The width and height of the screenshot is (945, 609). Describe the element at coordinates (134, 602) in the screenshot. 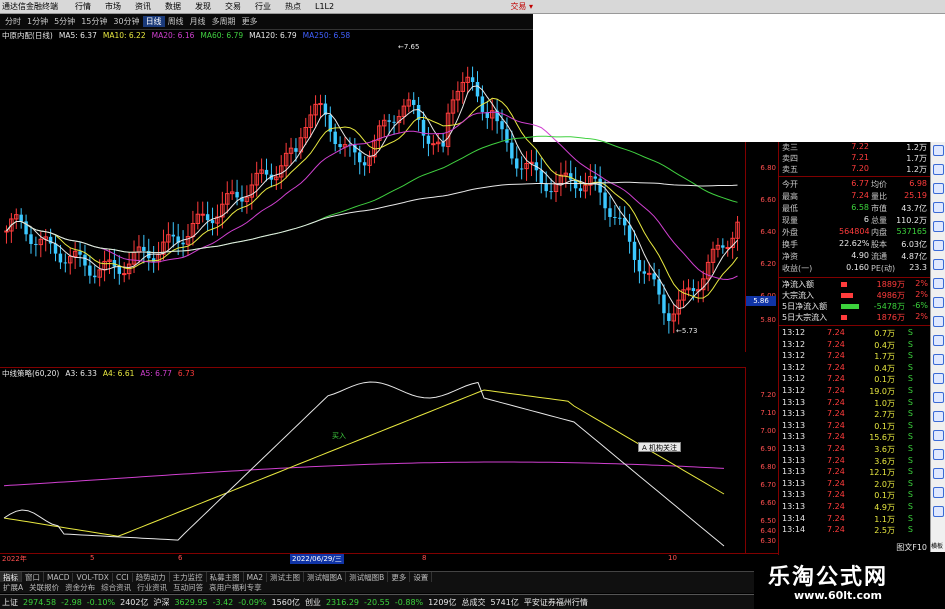

I see `status-item: 2402亿` at that location.